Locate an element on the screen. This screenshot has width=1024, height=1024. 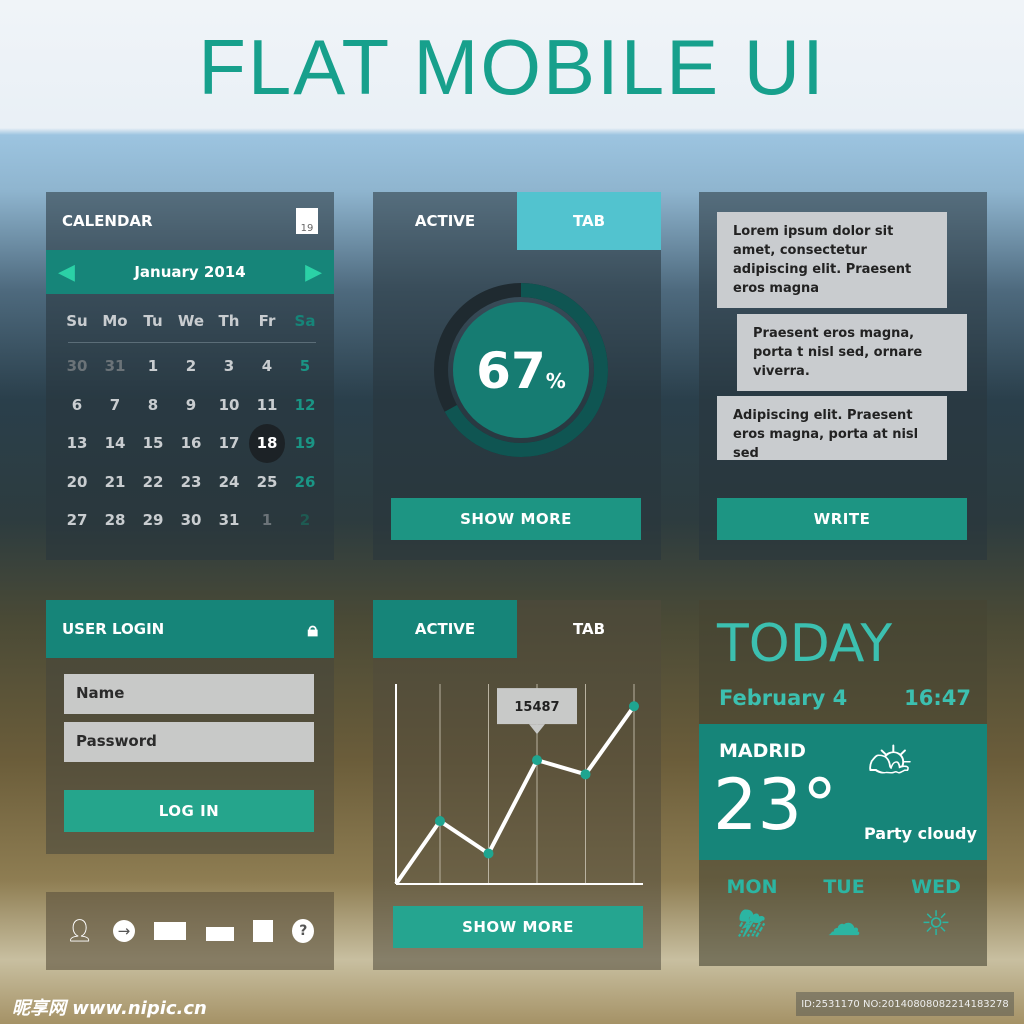
weekday-label: Su is located at coordinates (77, 321).